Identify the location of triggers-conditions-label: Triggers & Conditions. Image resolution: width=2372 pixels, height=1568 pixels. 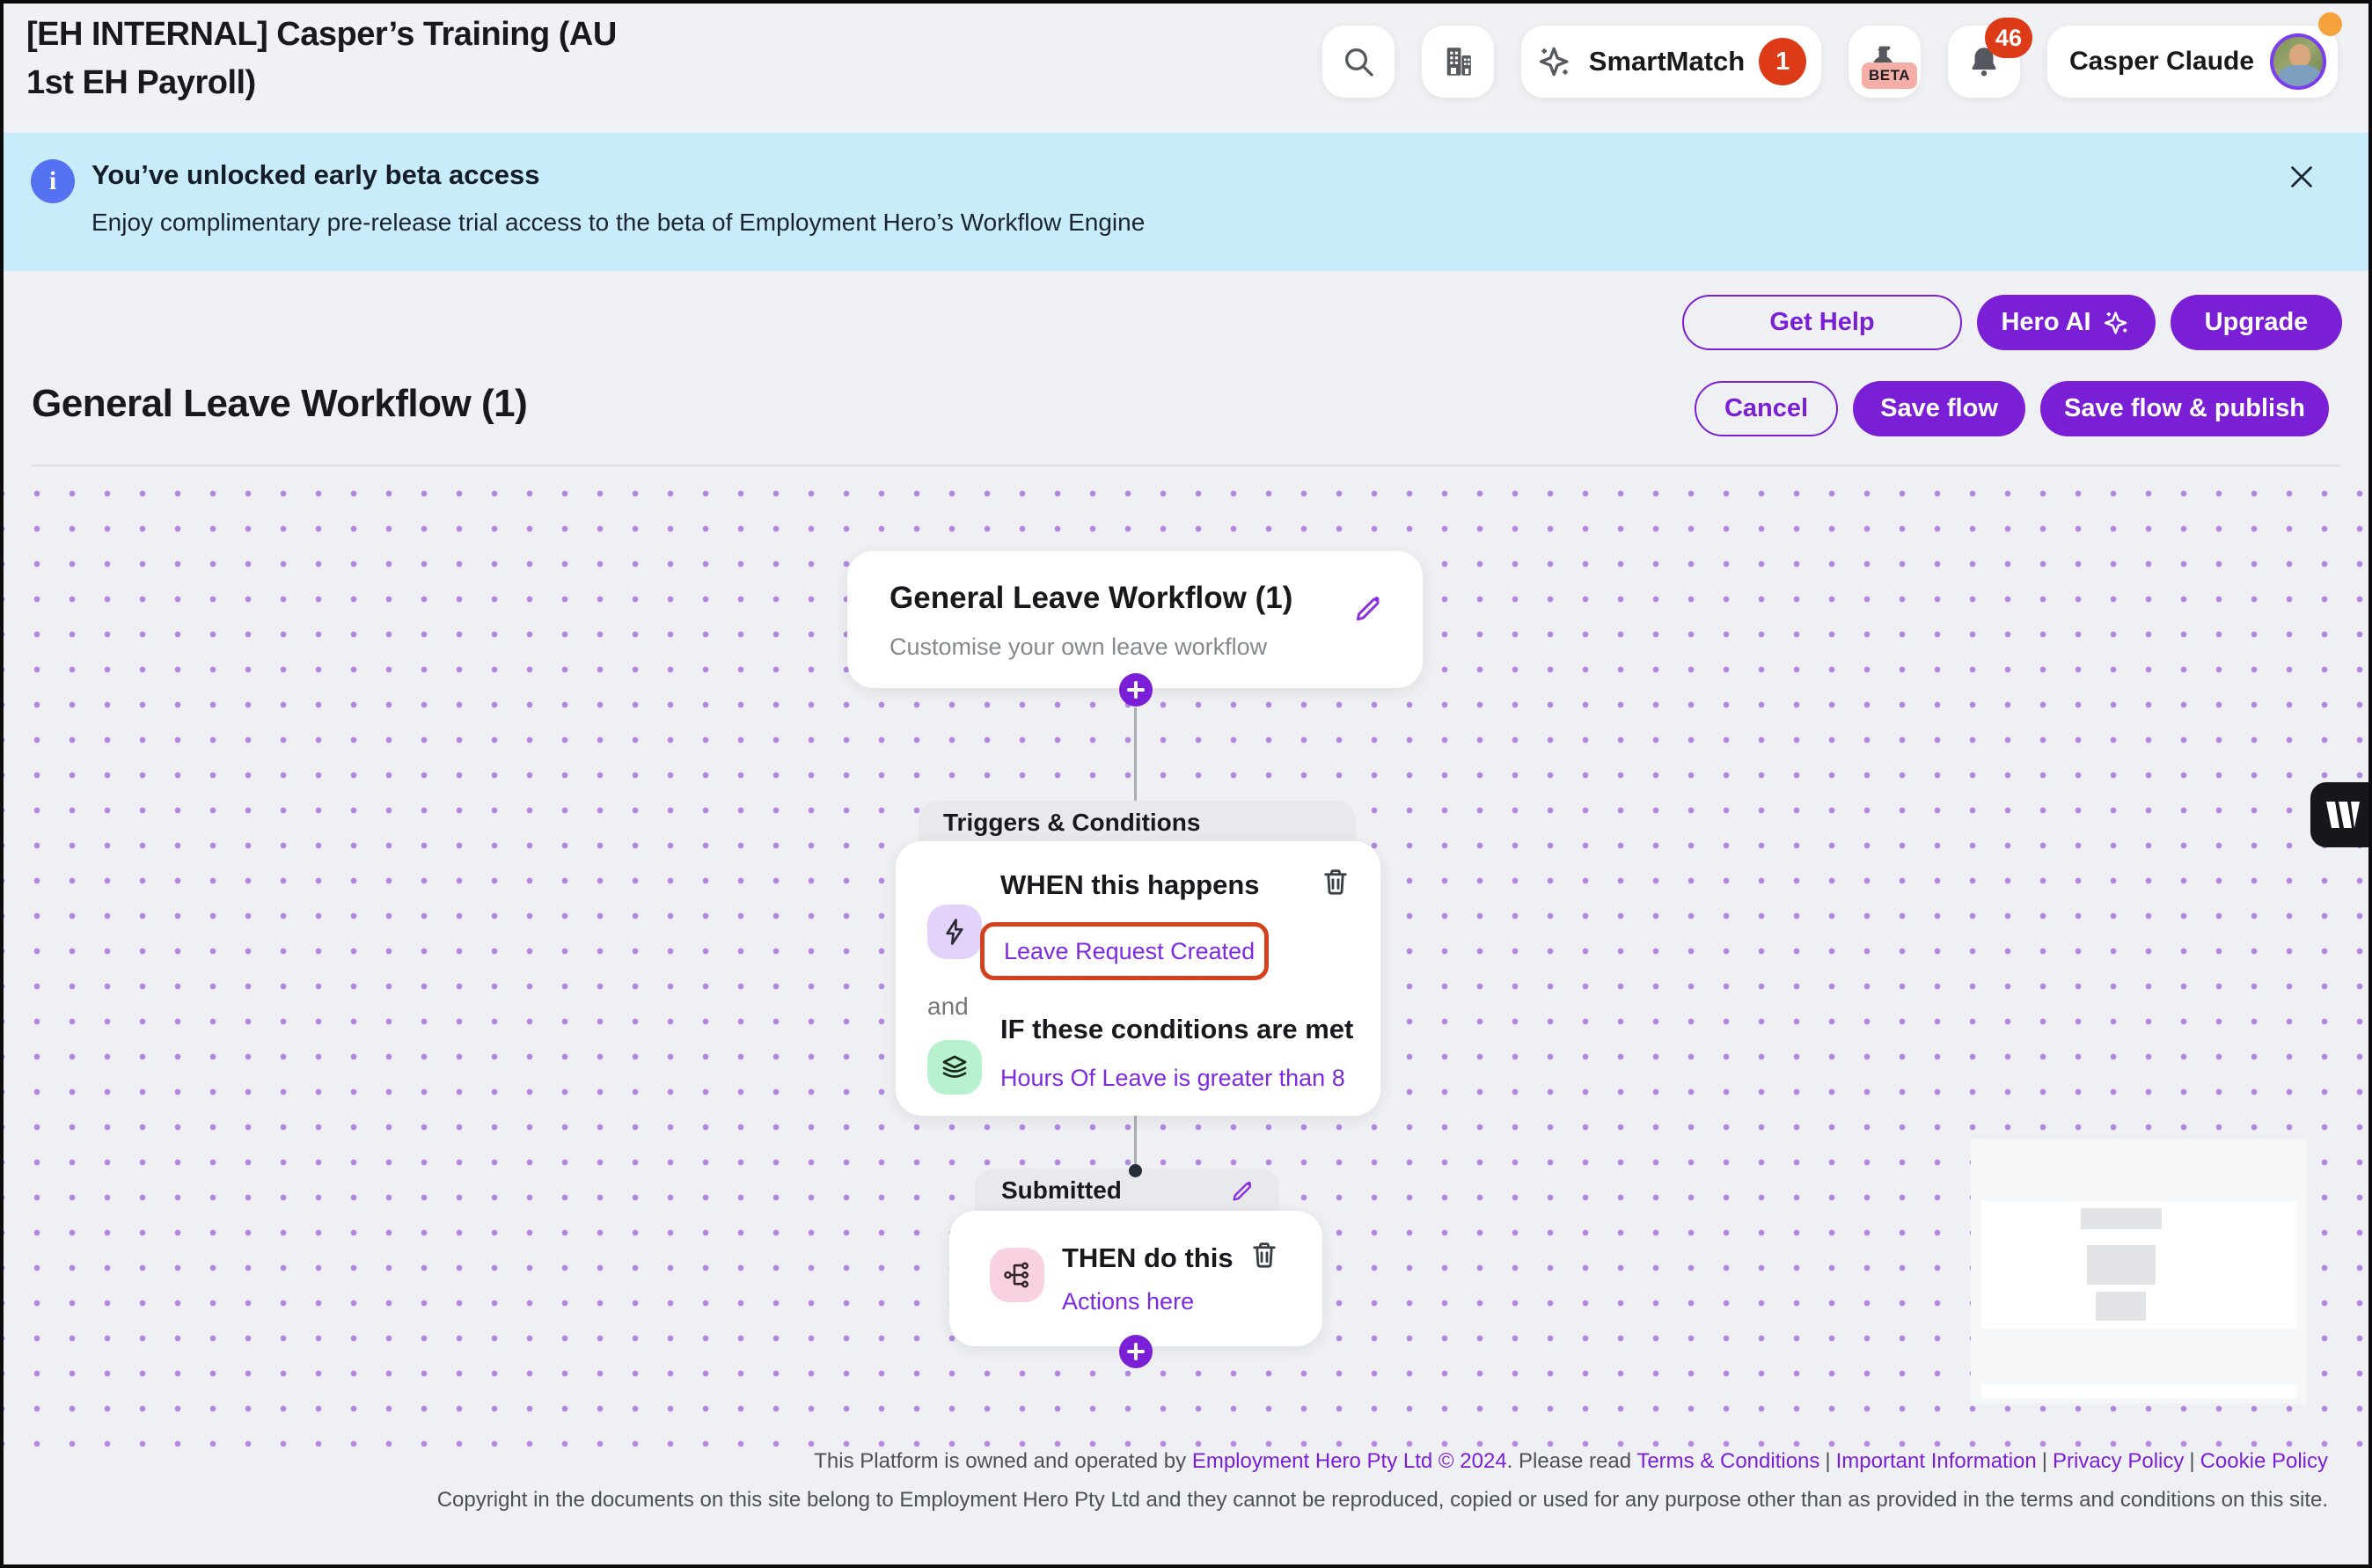
(1072, 822).